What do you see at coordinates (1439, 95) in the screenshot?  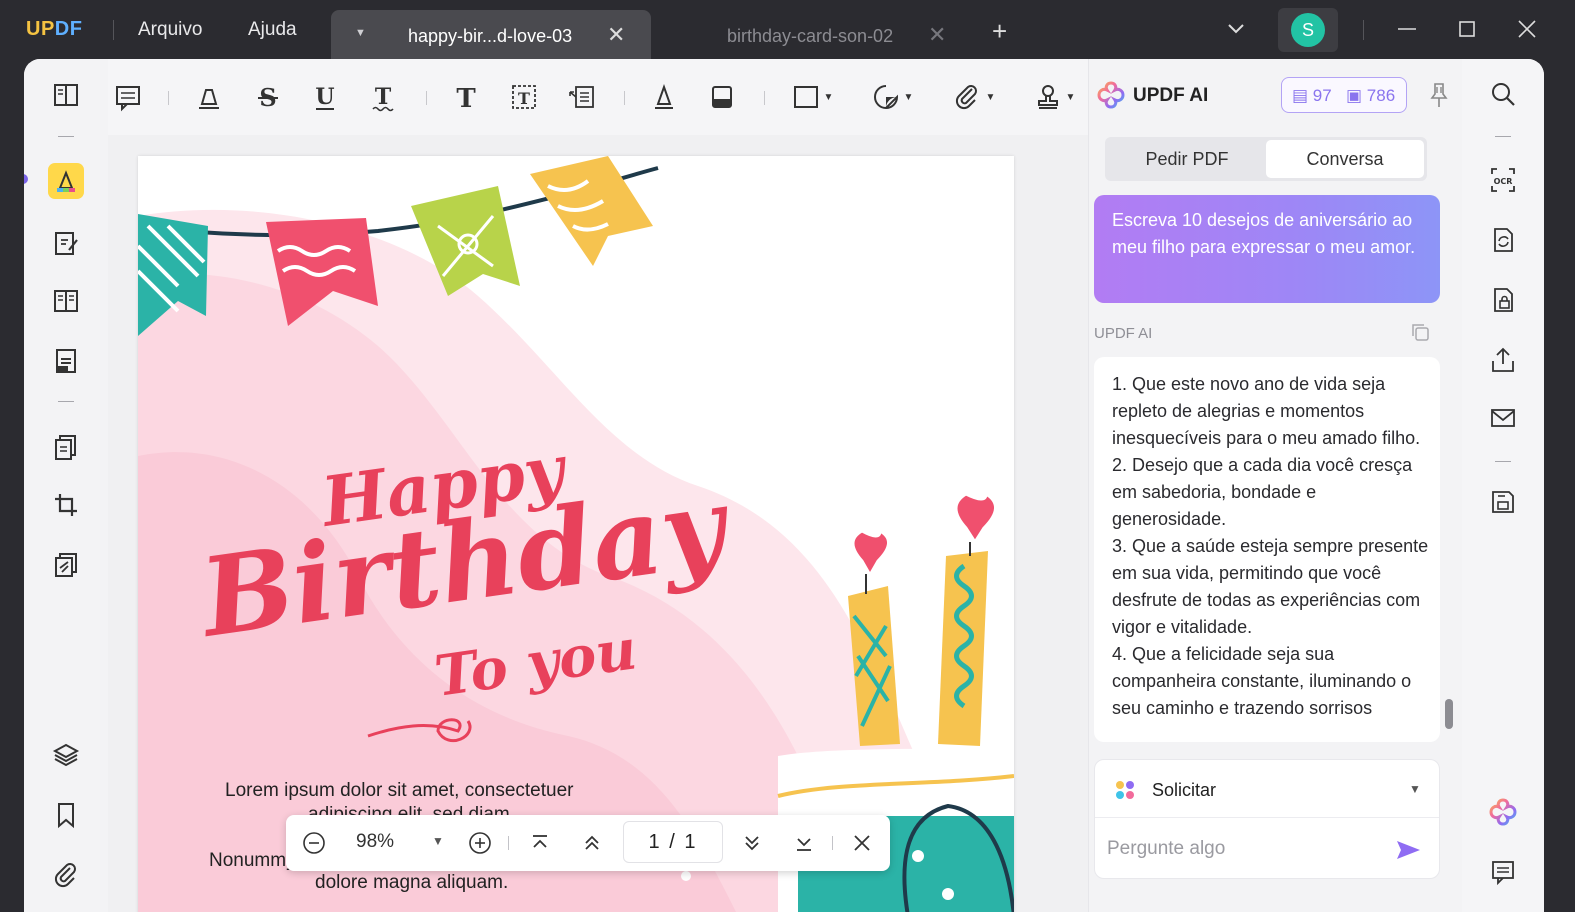 I see `pin-panel-icon` at bounding box center [1439, 95].